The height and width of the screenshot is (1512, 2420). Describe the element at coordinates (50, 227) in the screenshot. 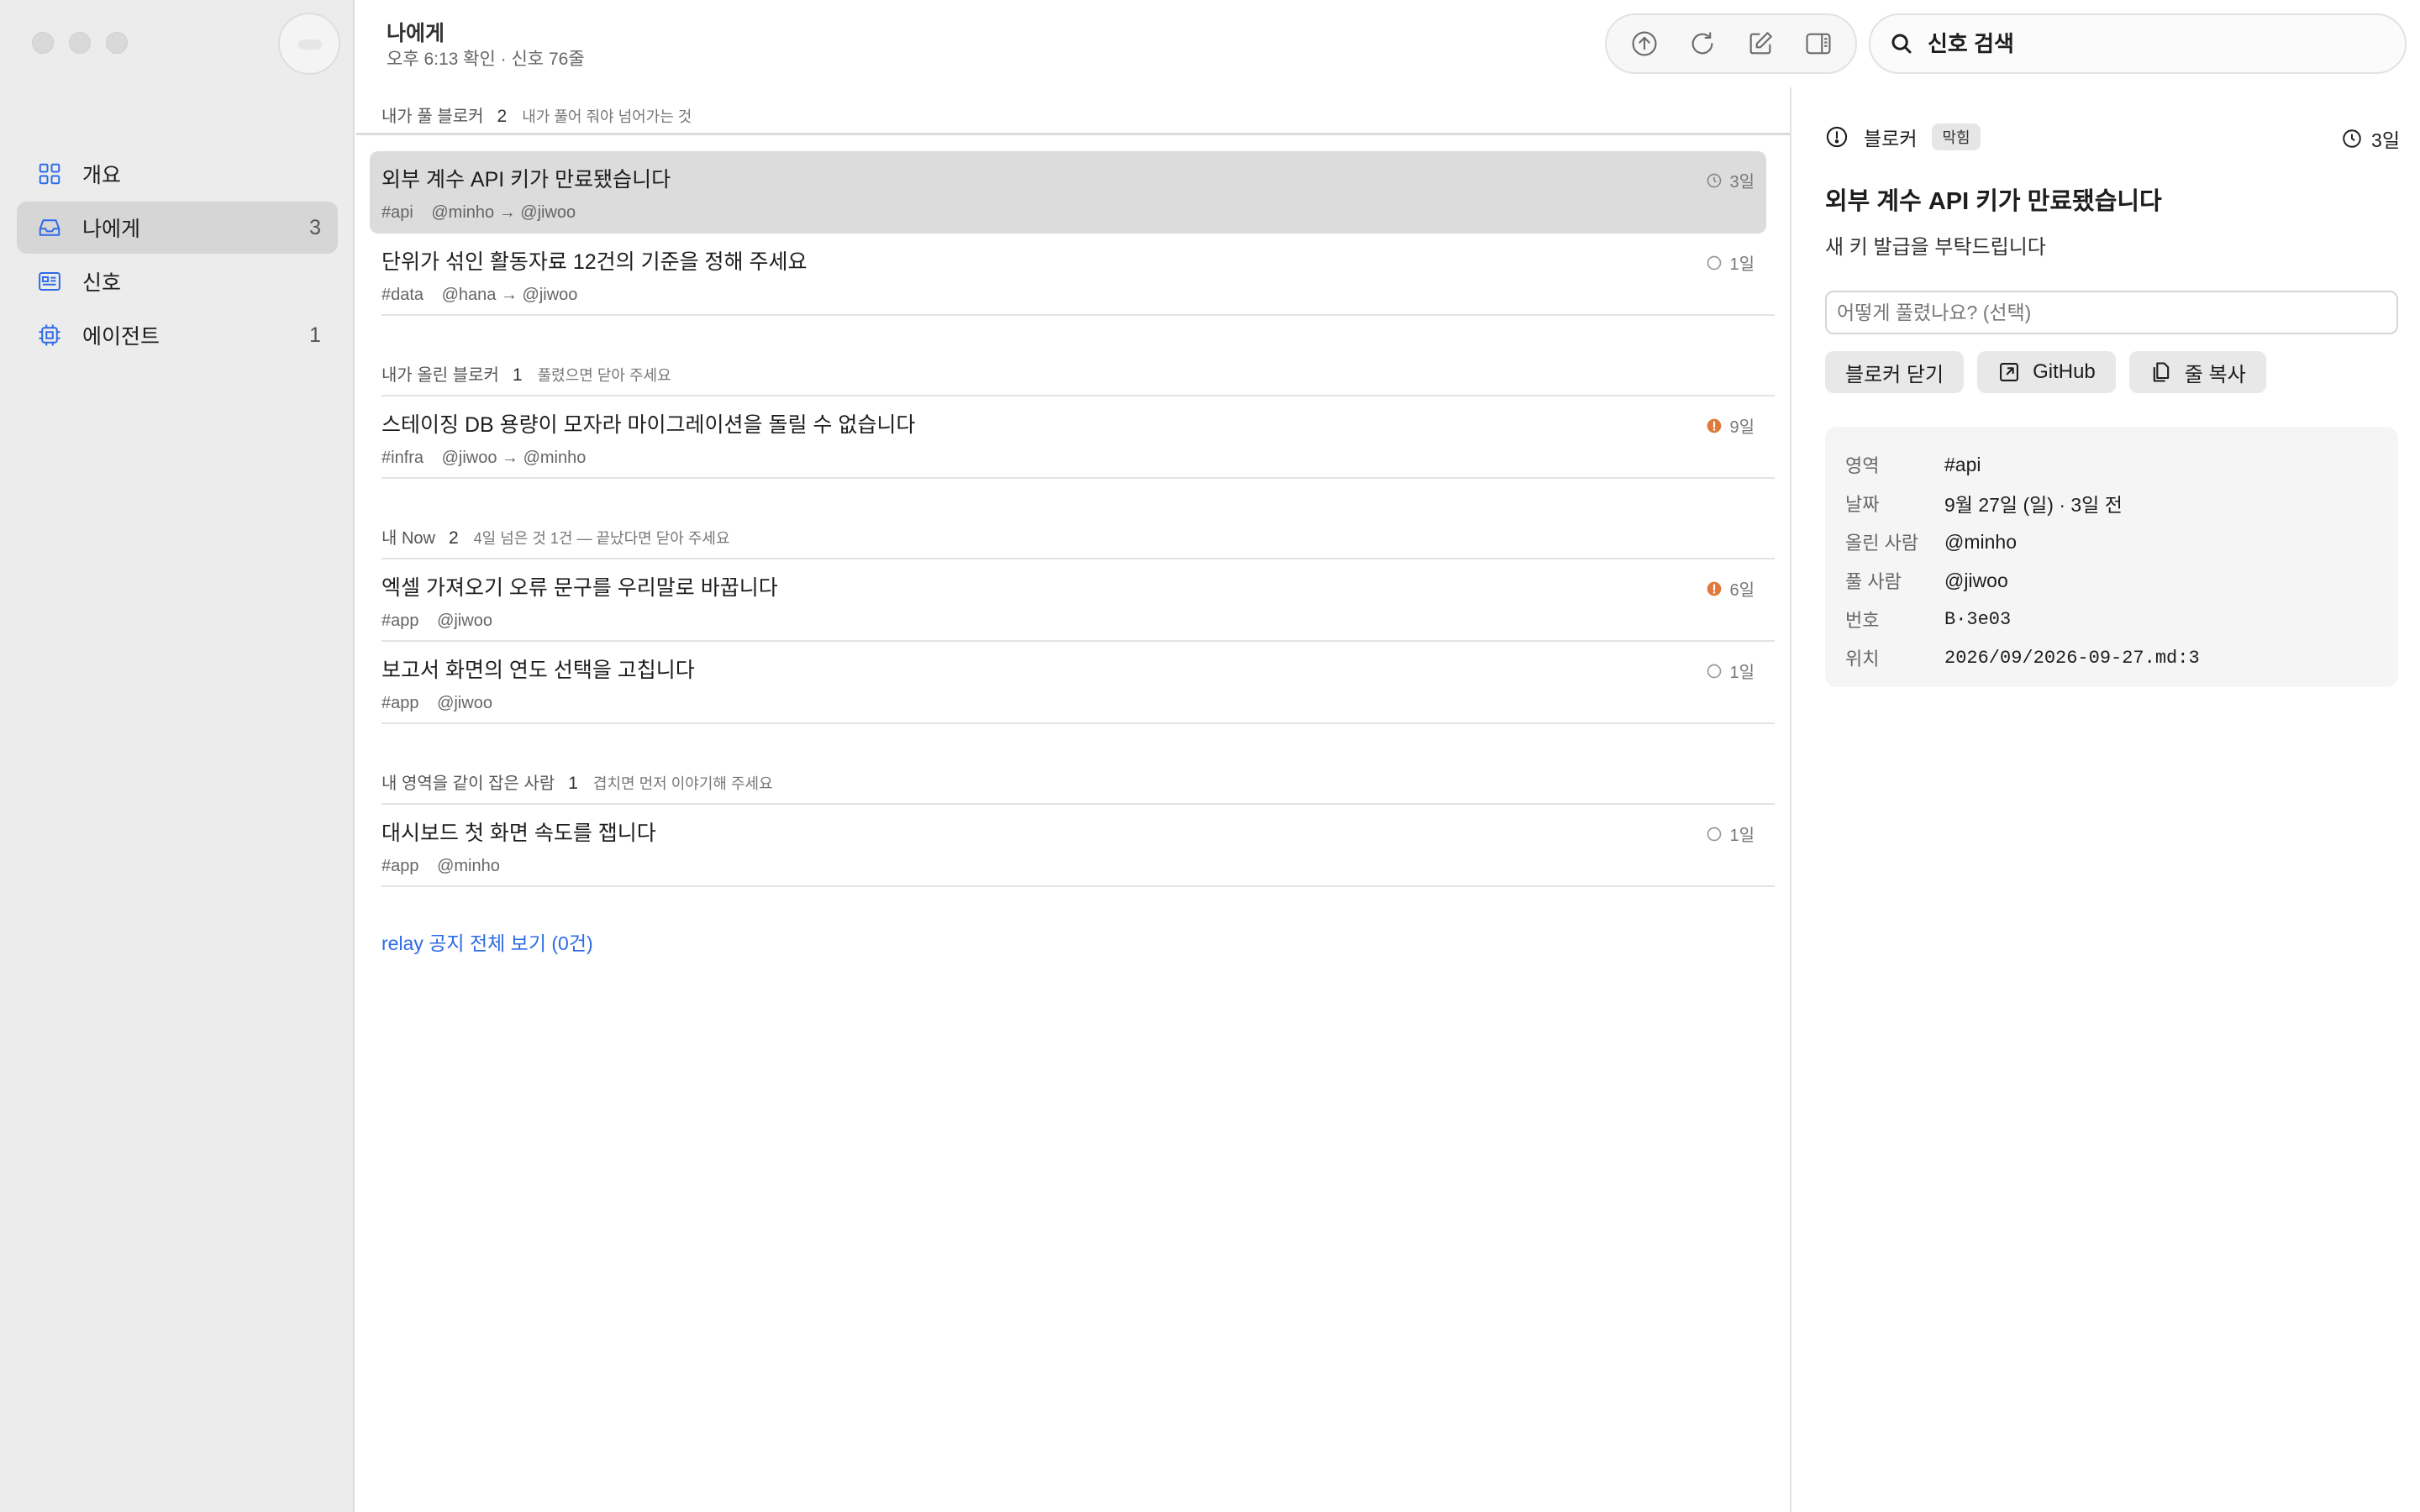

I see `inbox-icon` at that location.